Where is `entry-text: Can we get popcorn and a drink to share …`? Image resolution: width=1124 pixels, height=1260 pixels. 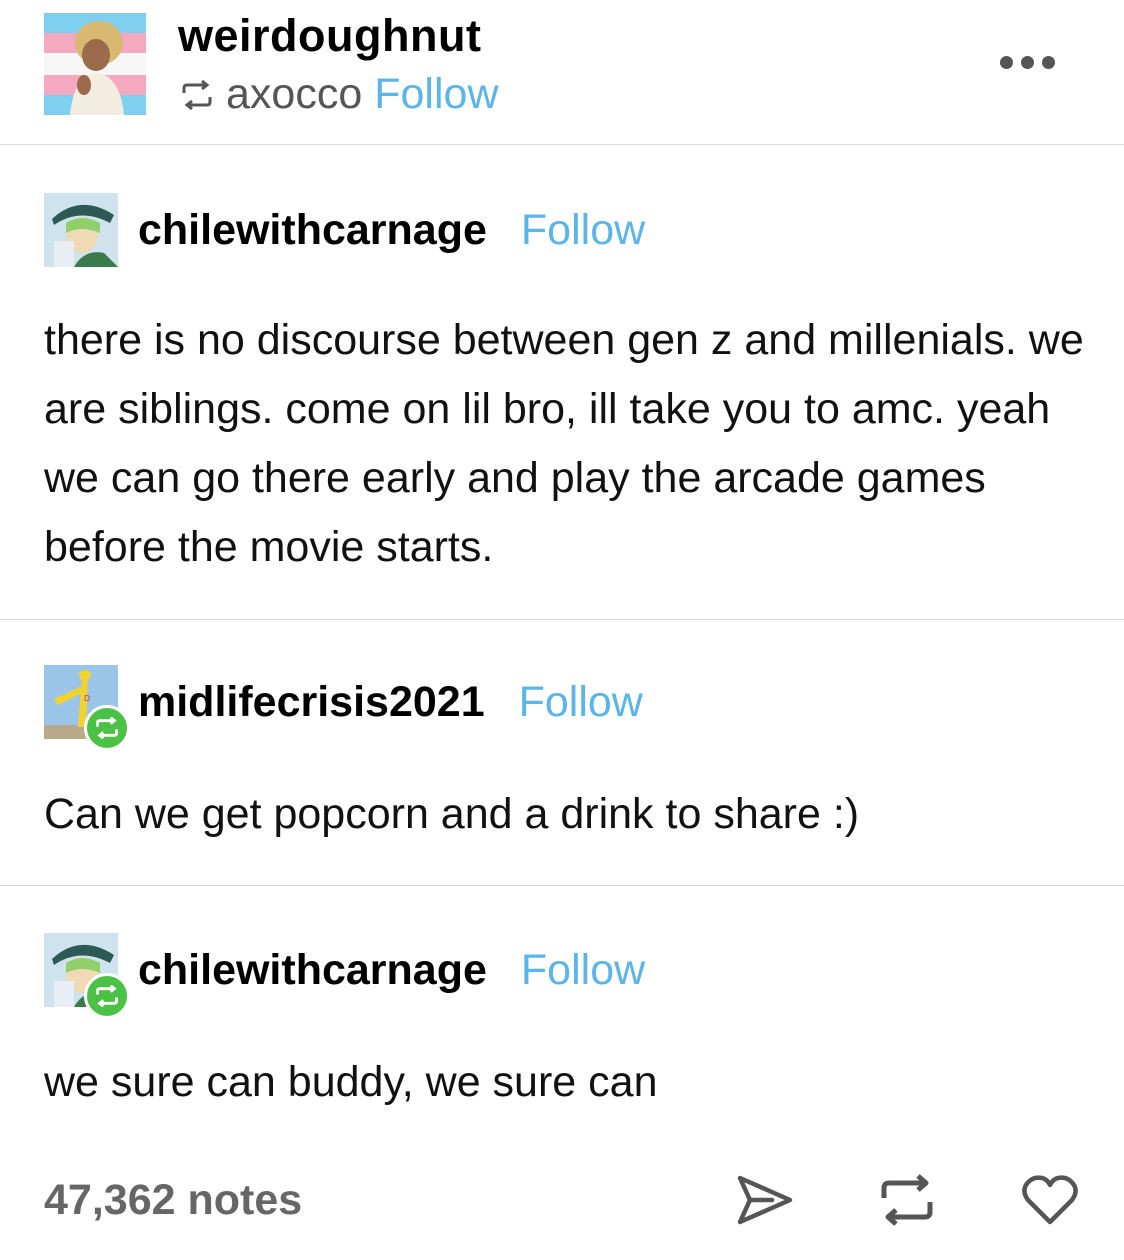 entry-text: Can we get popcorn and a drink to share … is located at coordinates (452, 814).